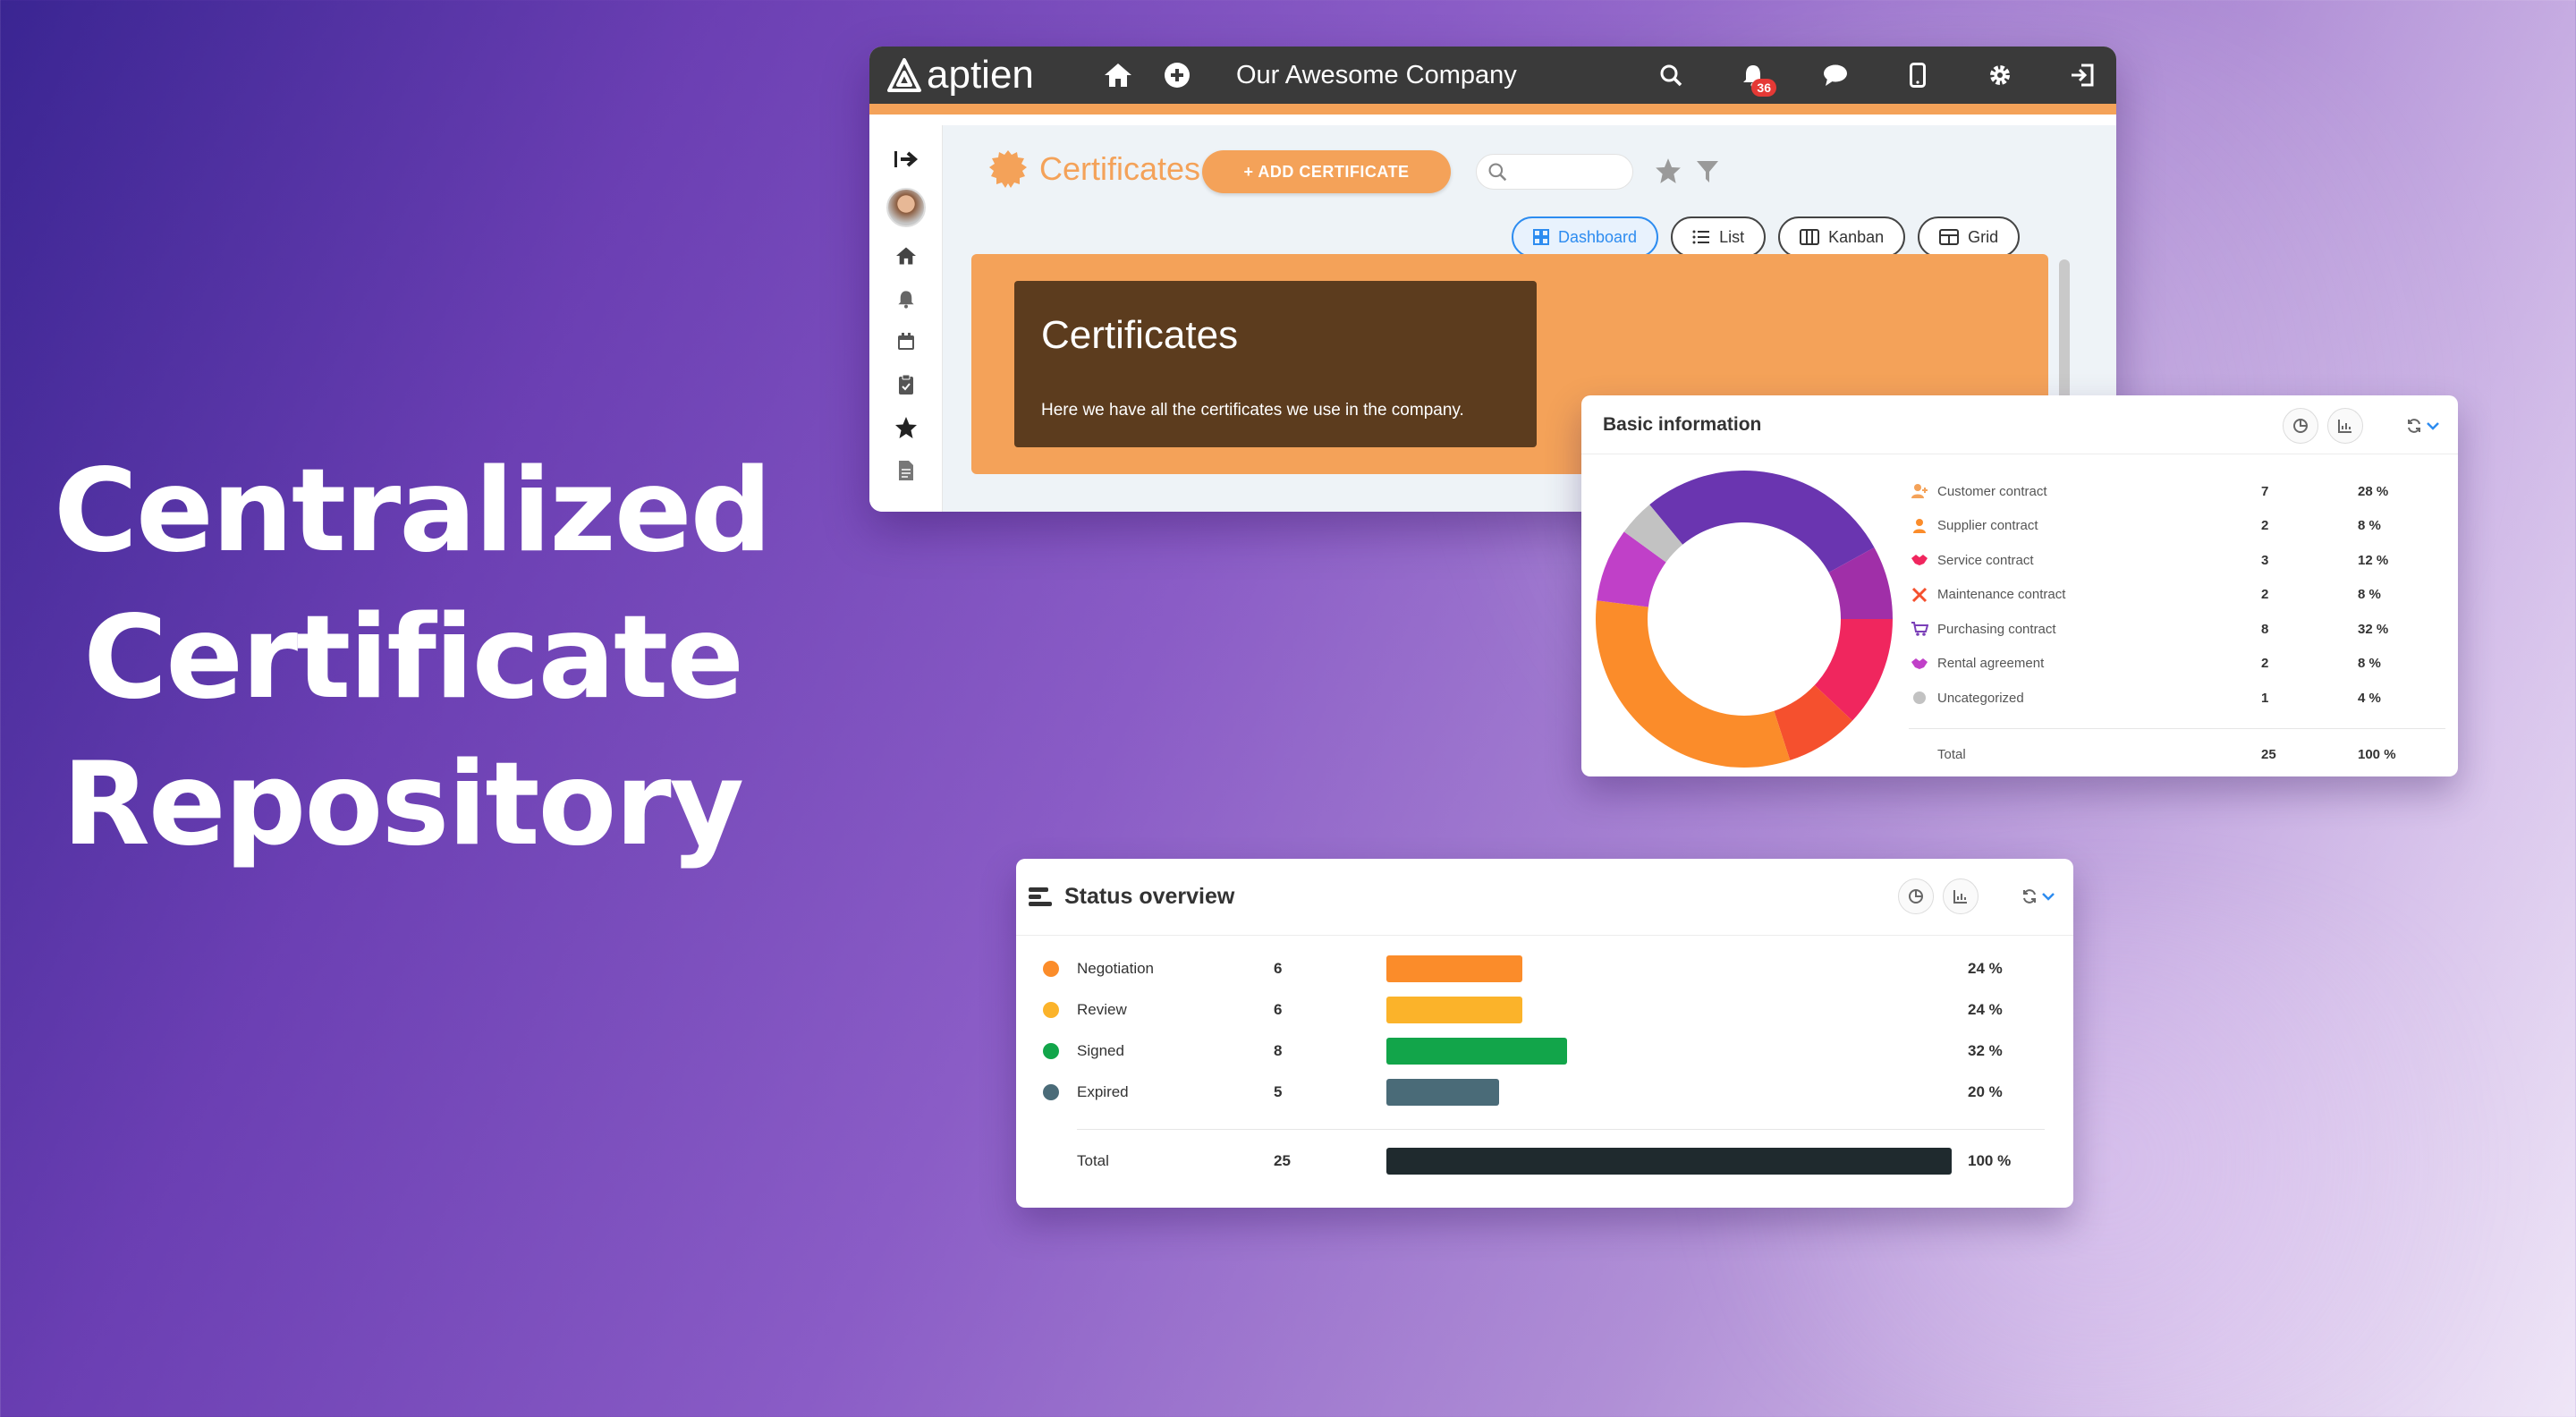 This screenshot has width=2576, height=1417. Describe the element at coordinates (1983, 237) in the screenshot. I see `view-label: Grid` at that location.